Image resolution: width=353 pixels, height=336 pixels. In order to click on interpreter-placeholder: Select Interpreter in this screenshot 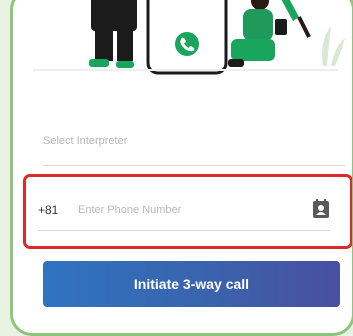, I will do `click(85, 141)`.